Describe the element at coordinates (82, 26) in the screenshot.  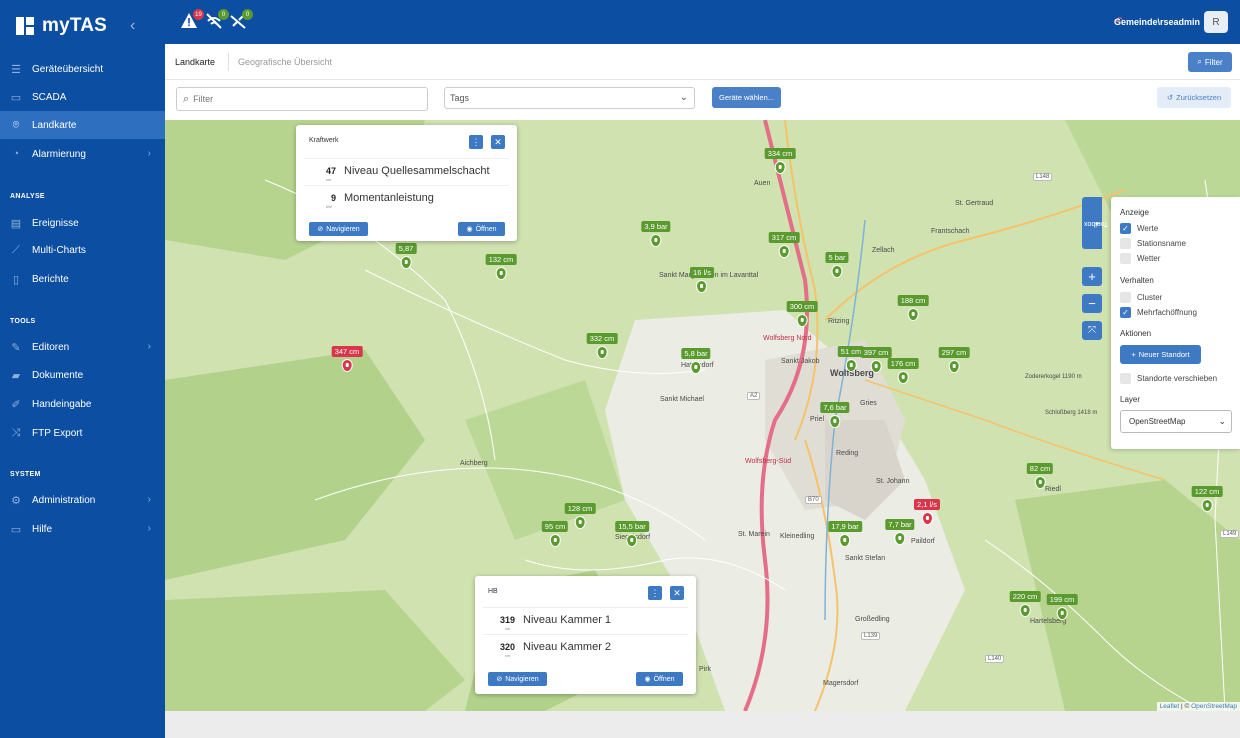
I see `brand: myTAS` at that location.